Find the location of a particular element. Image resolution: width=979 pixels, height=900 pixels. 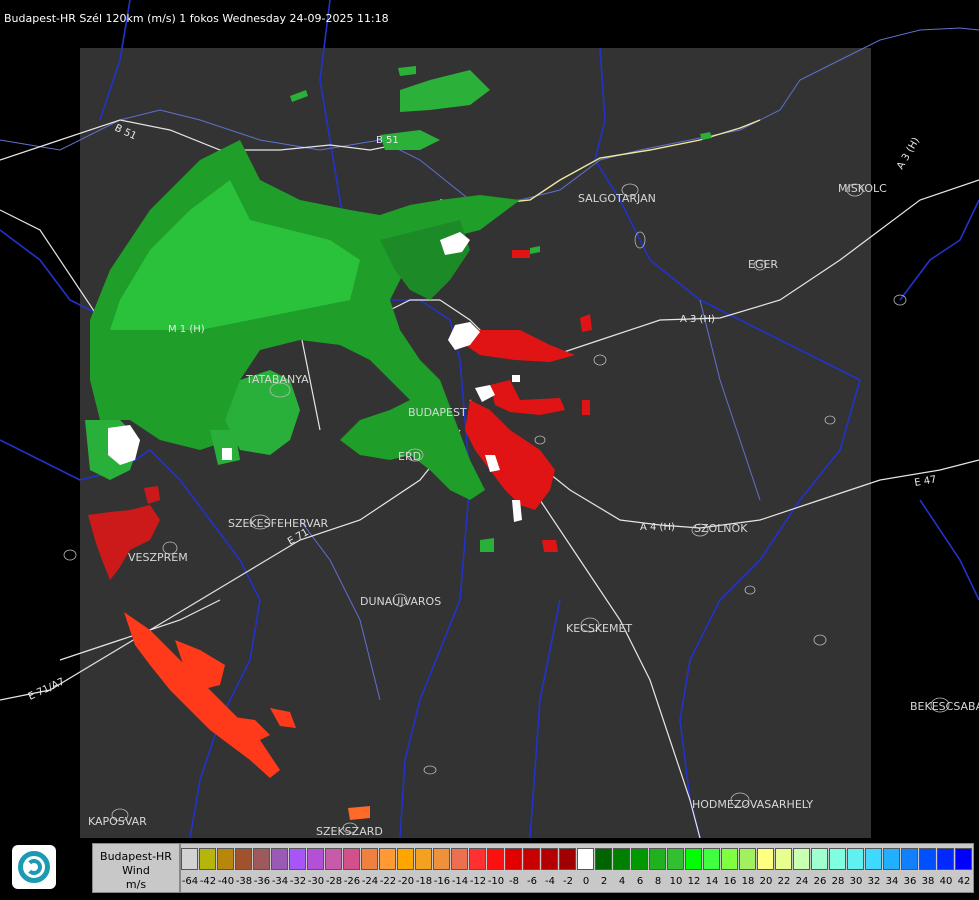

legend-tick-label: 14 is located at coordinates (712, 881).